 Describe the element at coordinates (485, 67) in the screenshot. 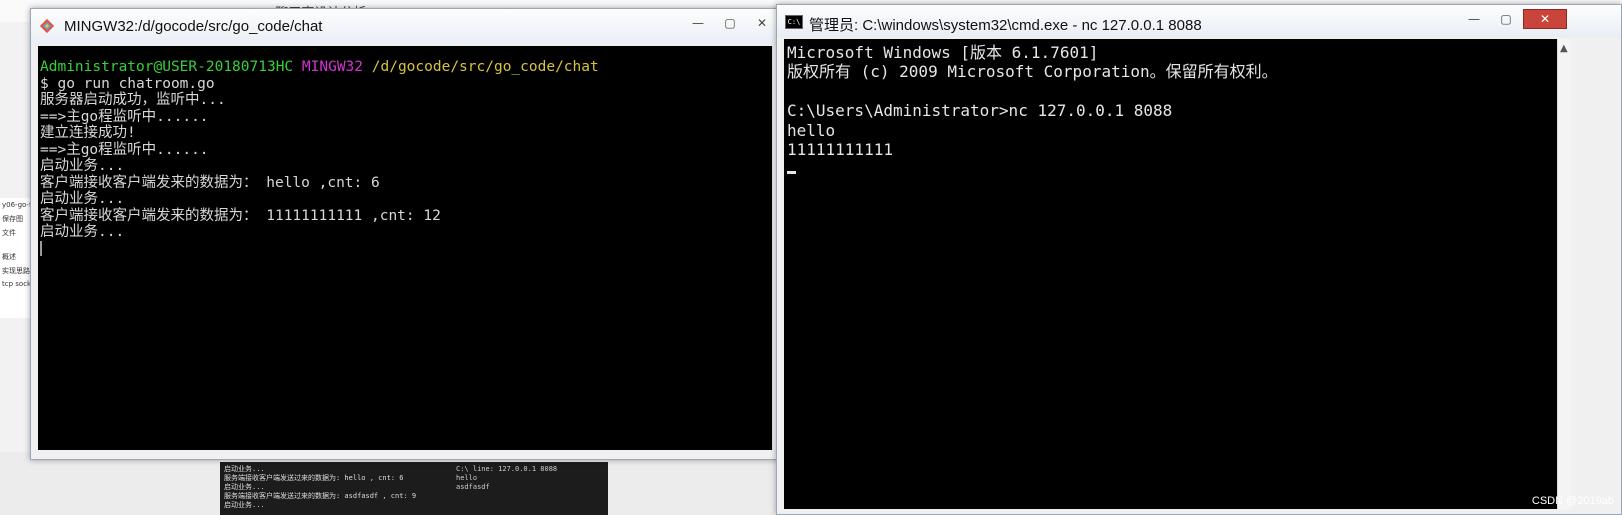

I see `prompt-path: /d/gocode/src/go_code/chat` at that location.